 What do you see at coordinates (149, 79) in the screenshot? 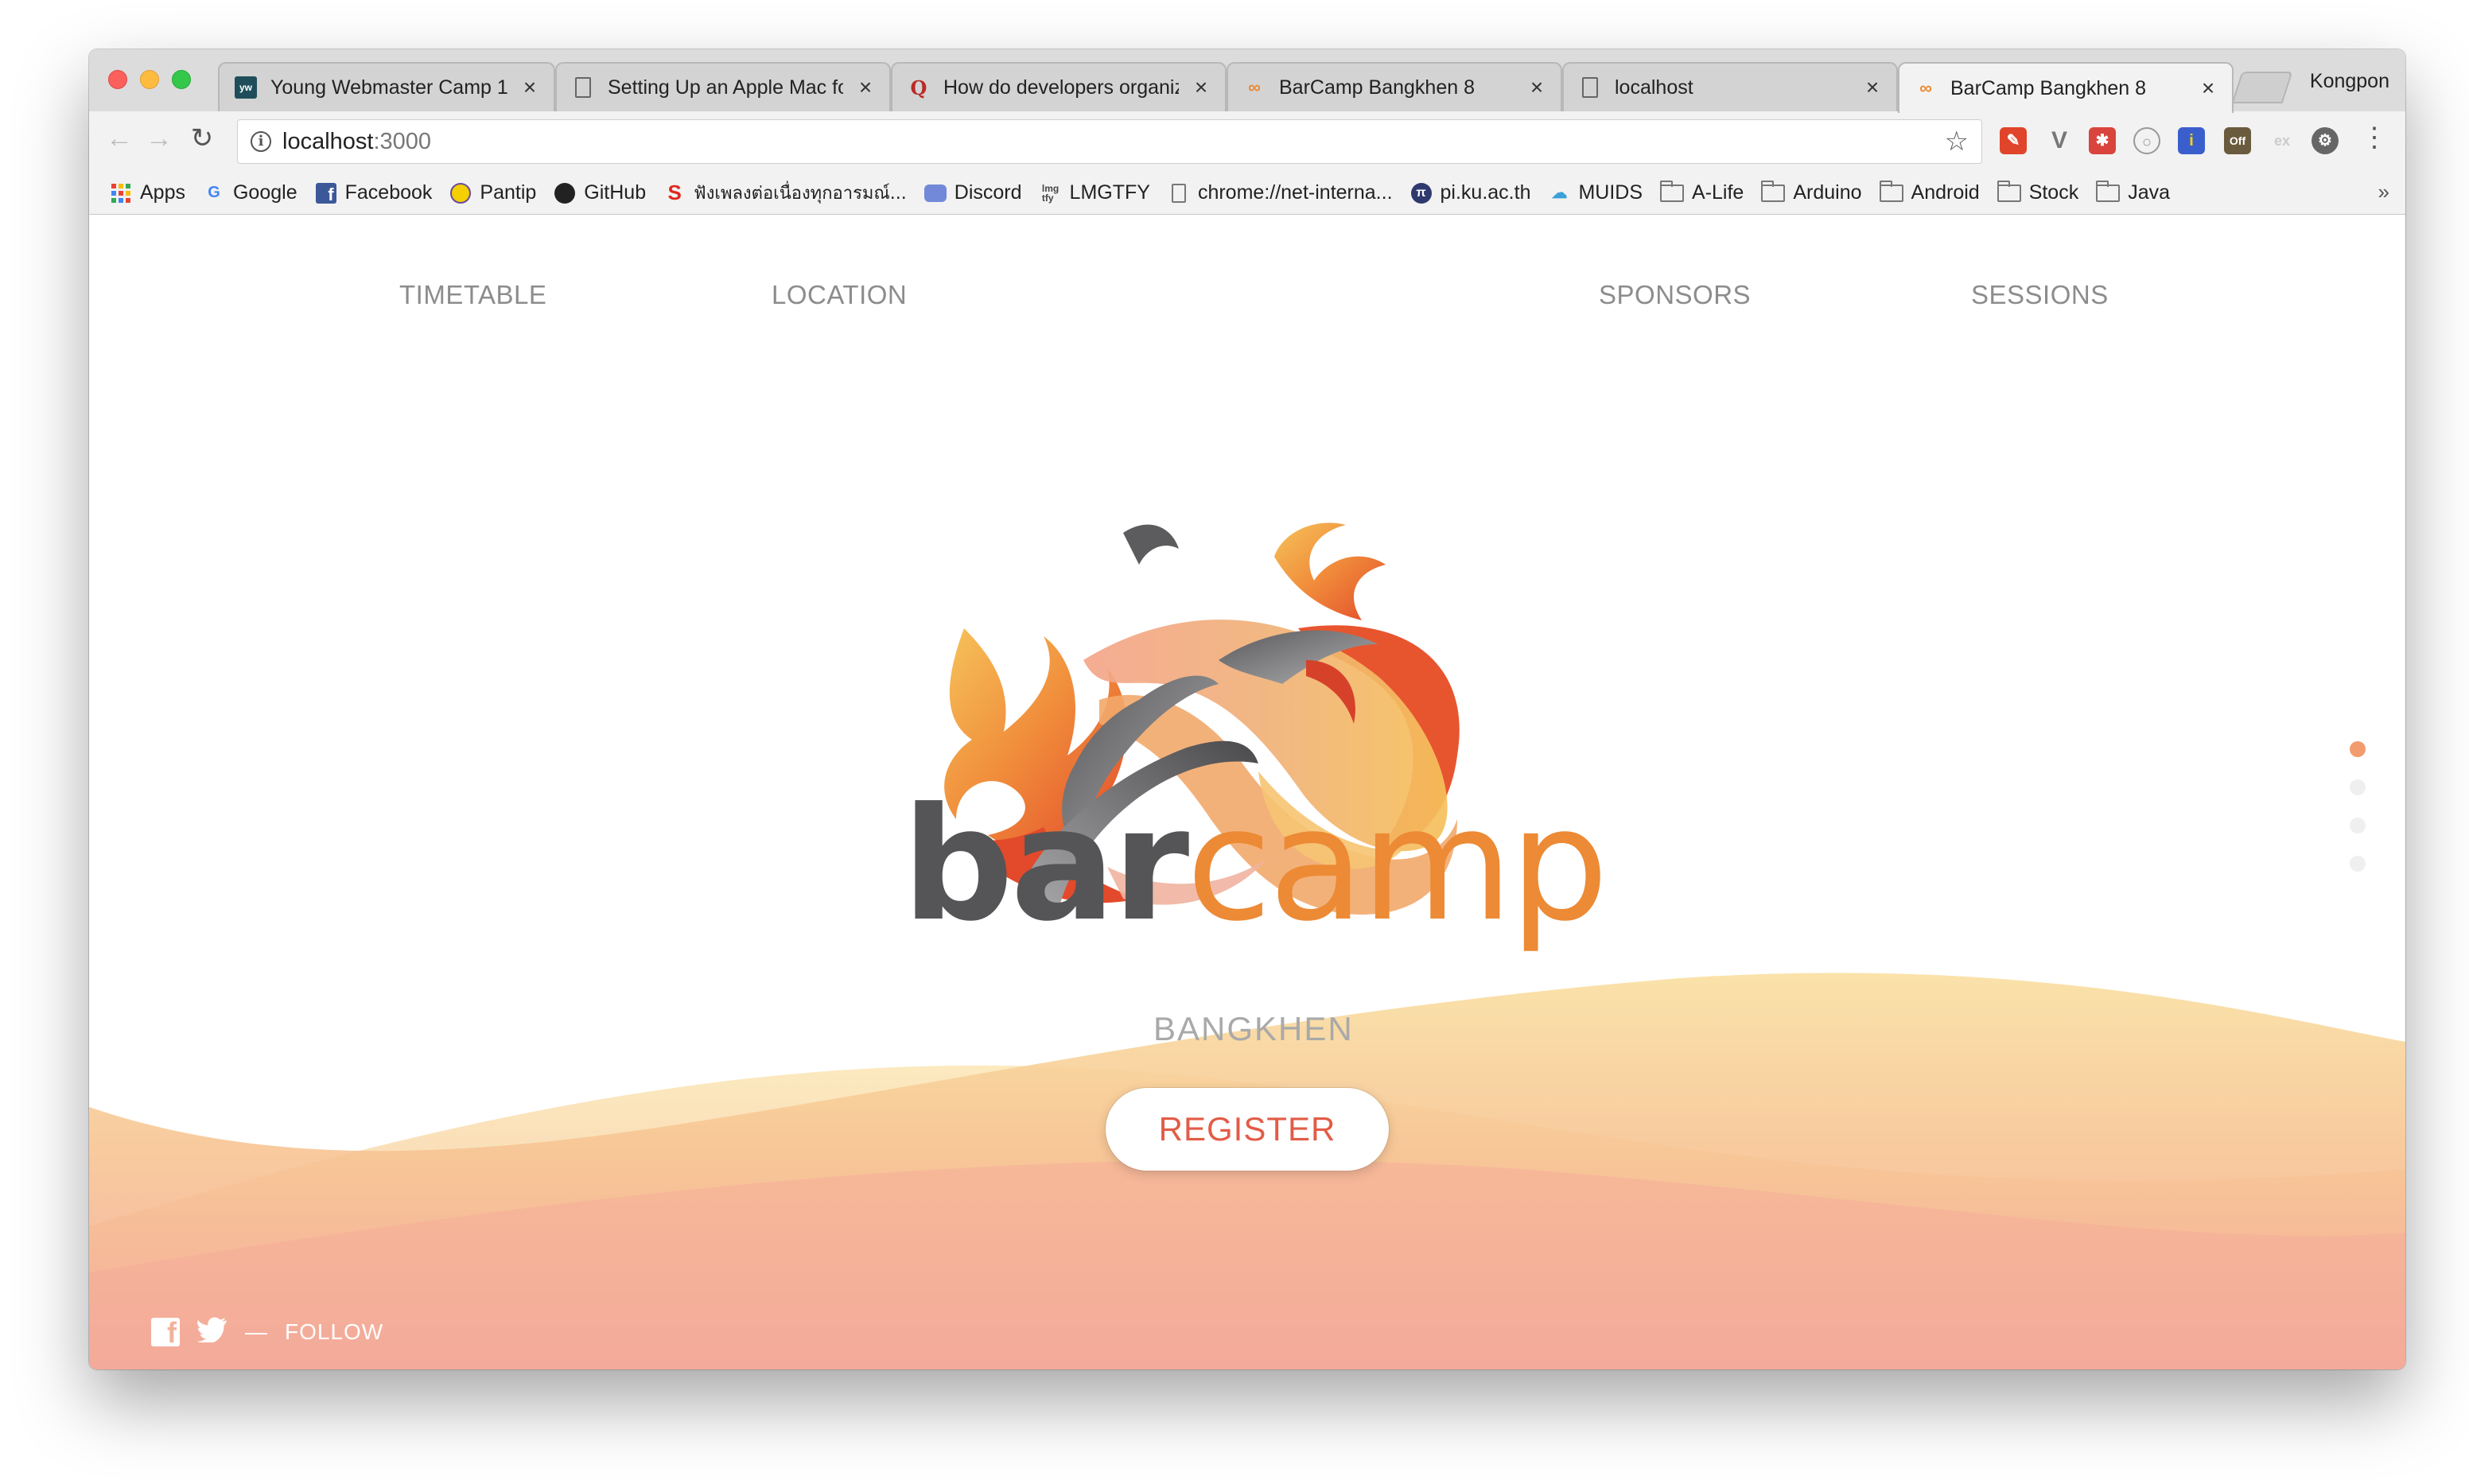
I see `minimize-window-button` at bounding box center [149, 79].